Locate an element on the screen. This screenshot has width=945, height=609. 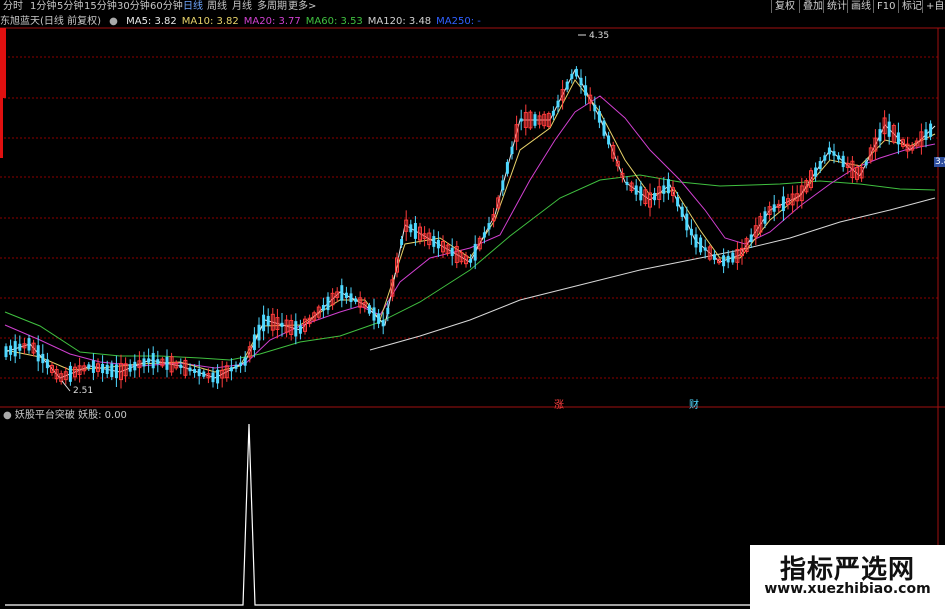
indicator-legend: ● 妖股平台突破 妖股: 0.00 is located at coordinates (65, 416).